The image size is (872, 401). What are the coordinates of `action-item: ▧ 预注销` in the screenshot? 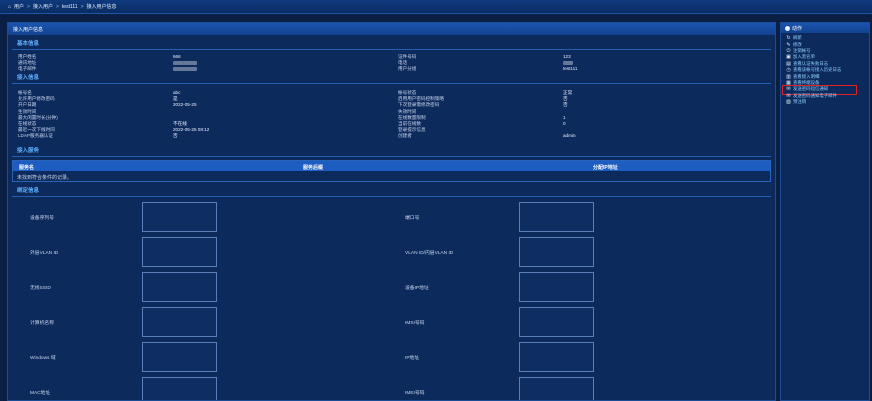 It's located at (827, 102).